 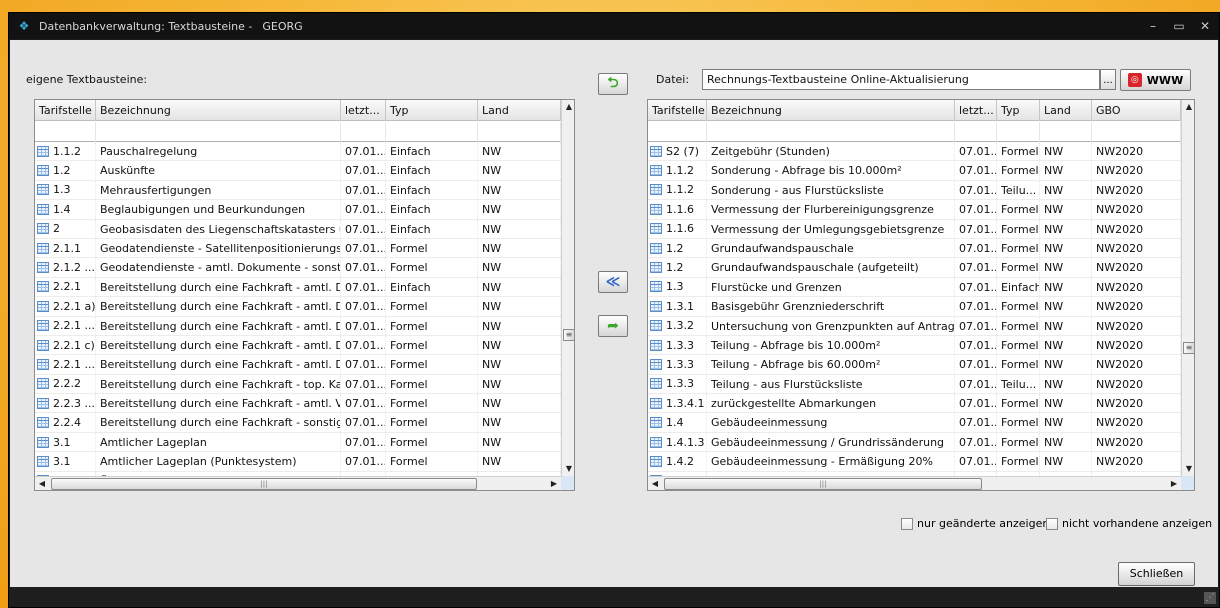 I want to click on transfer-right-button: ⮌, so click(x=613, y=84).